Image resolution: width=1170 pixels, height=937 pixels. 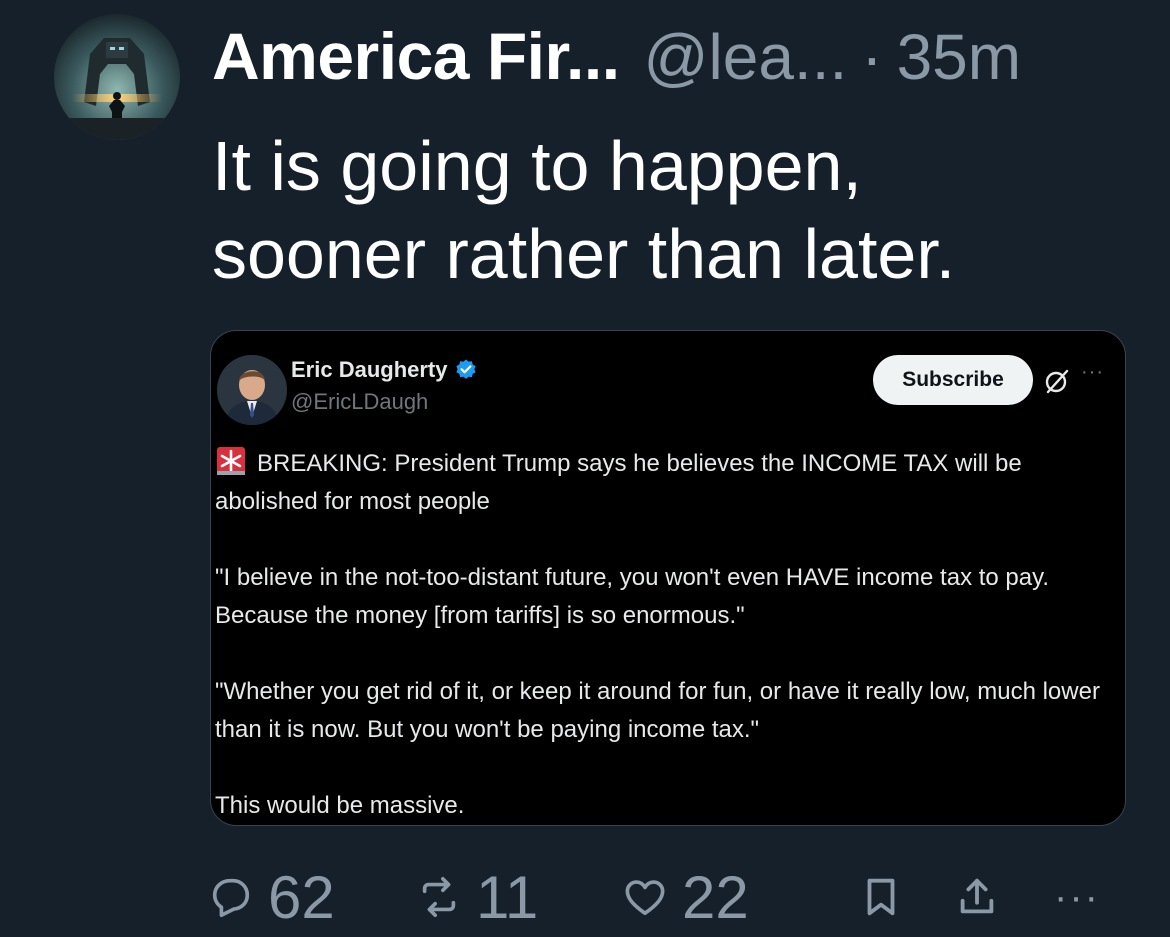 What do you see at coordinates (1092, 372) in the screenshot?
I see `embedded-more-icon: ···` at bounding box center [1092, 372].